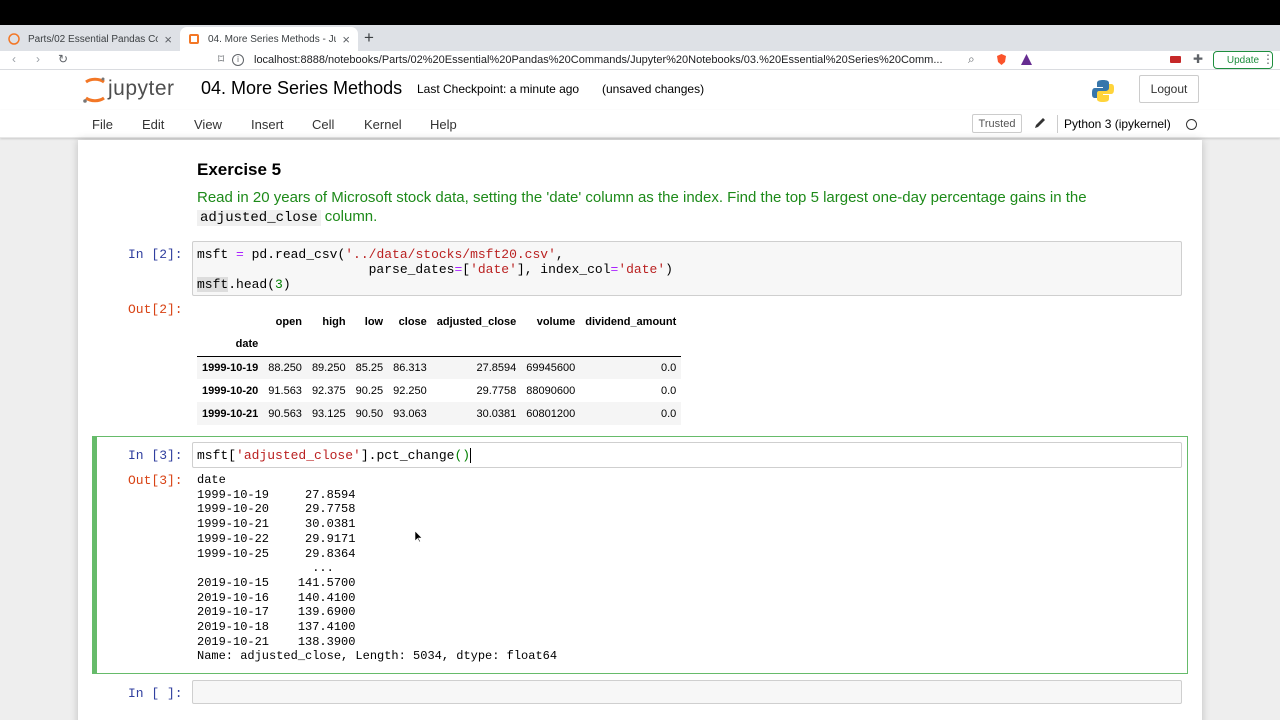 The width and height of the screenshot is (1280, 720). What do you see at coordinates (1243, 60) in the screenshot?
I see `update-label: Update` at bounding box center [1243, 60].